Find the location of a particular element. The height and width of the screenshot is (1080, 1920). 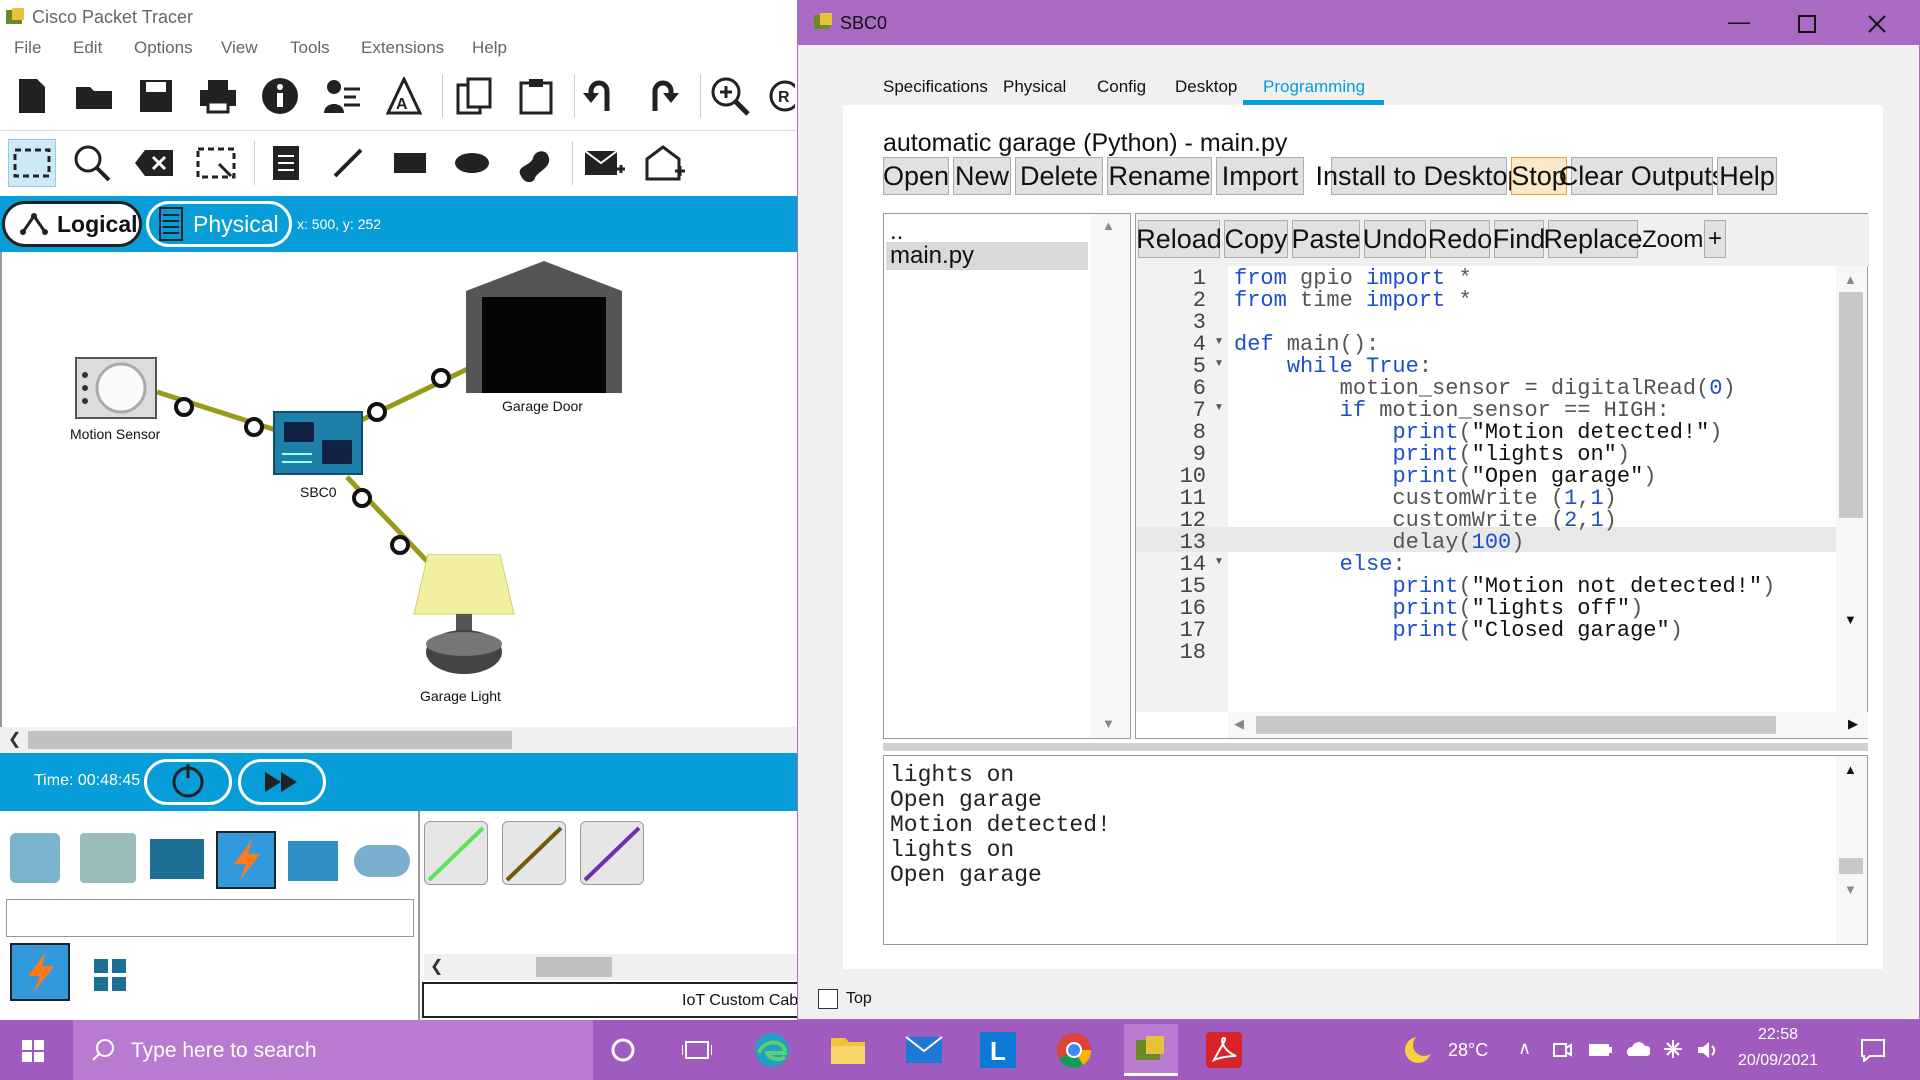

copy-icon is located at coordinates (474, 96).